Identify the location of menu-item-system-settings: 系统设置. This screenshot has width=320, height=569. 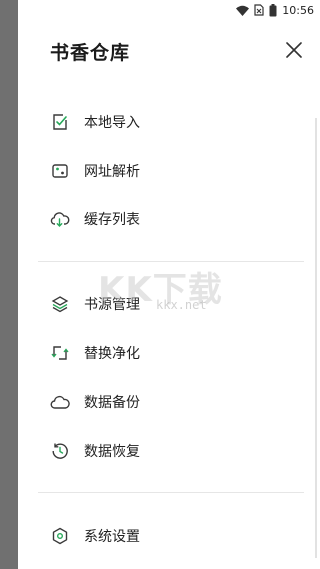
(170, 536).